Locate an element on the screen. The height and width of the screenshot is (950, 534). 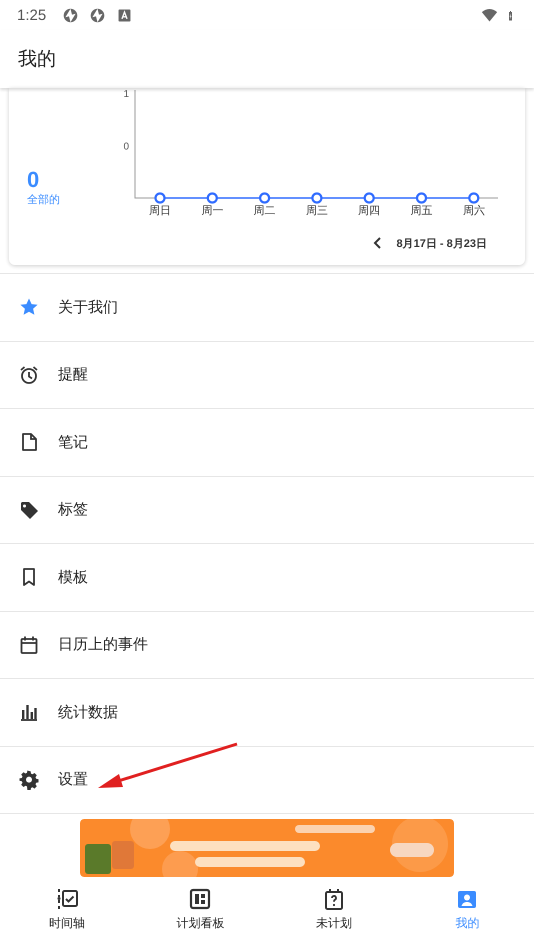
menu-item-label: 模板 is located at coordinates (73, 577).